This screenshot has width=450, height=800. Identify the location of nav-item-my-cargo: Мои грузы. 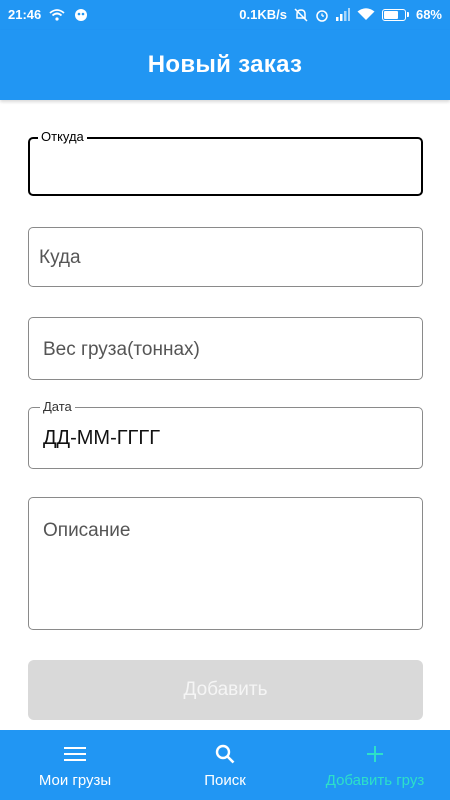
(75, 765).